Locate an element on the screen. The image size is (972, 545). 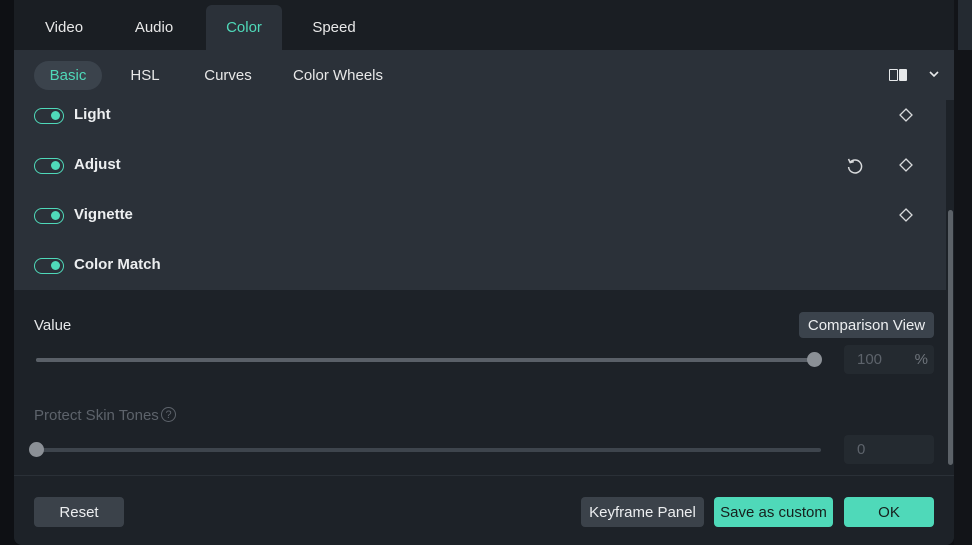
tab-video: Video is located at coordinates (64, 27).